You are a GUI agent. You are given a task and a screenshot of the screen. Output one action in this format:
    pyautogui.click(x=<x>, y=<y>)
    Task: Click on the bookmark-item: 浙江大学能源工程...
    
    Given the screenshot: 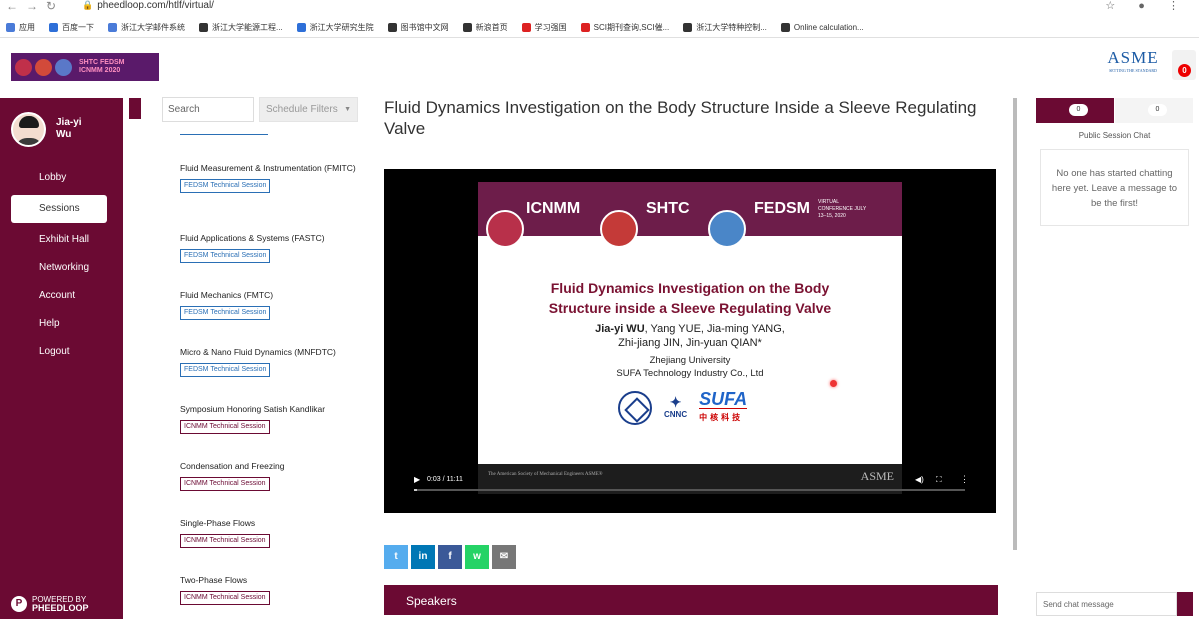 What is the action you would take?
    pyautogui.click(x=241, y=27)
    